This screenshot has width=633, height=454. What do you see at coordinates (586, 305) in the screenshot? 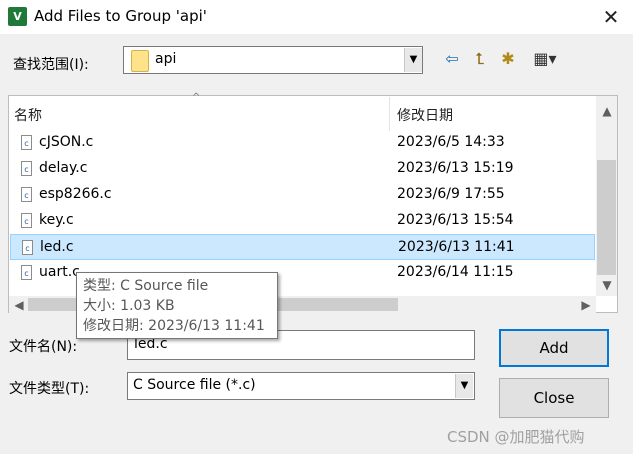
I see `scroll-right-icon: ▶` at bounding box center [586, 305].